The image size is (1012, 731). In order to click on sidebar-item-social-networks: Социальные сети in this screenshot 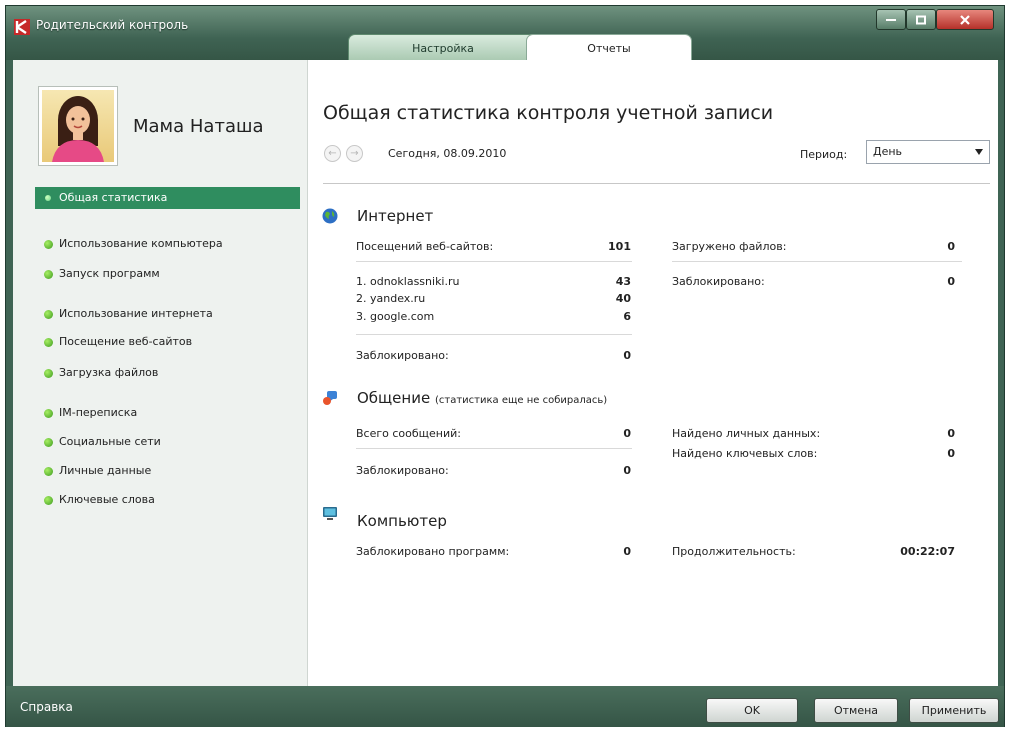, I will do `click(167, 442)`.